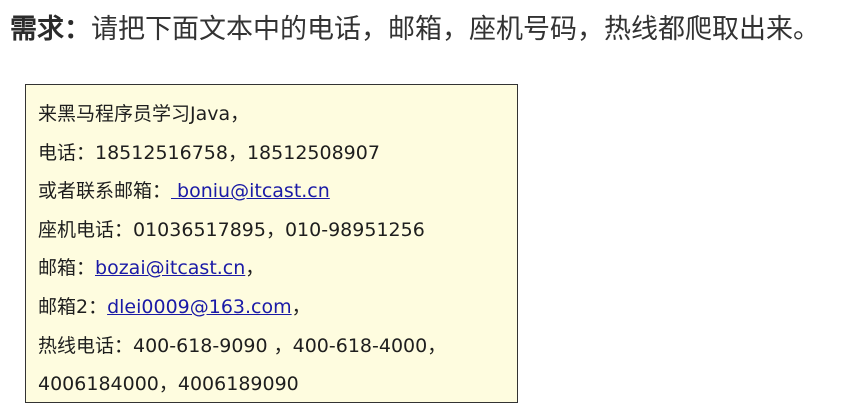 This screenshot has width=863, height=412. Describe the element at coordinates (73, 306) in the screenshot. I see `email2-label: 邮箱2：` at that location.